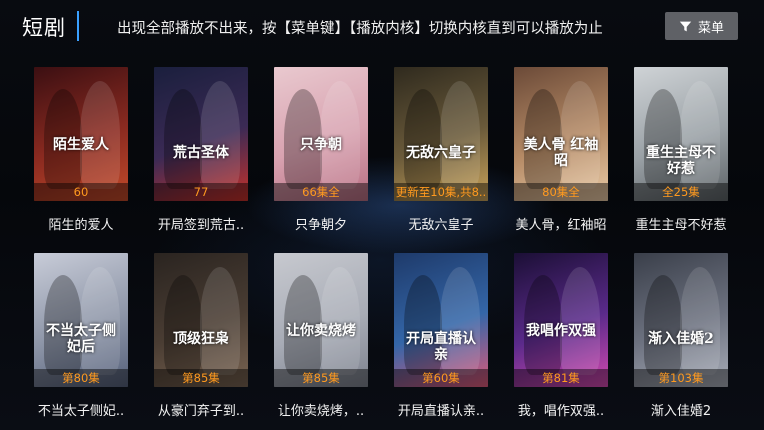  I want to click on menu-button: 菜单, so click(701, 26).